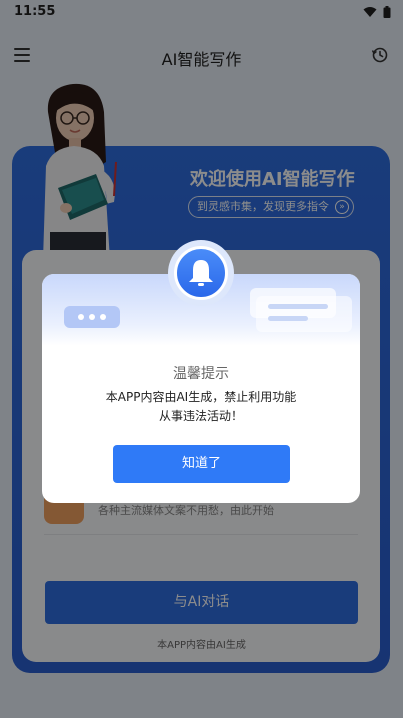 The image size is (403, 718). Describe the element at coordinates (201, 464) in the screenshot. I see `confirm-button: 知道了` at that location.